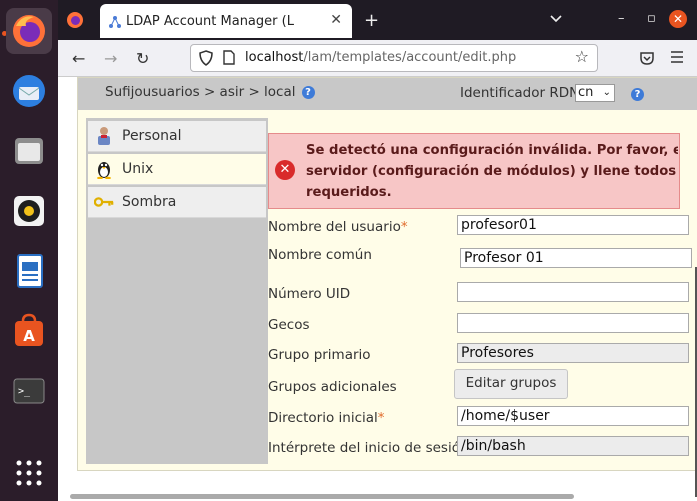 The image size is (697, 501). What do you see at coordinates (229, 57) in the screenshot?
I see `page-info-icon` at bounding box center [229, 57].